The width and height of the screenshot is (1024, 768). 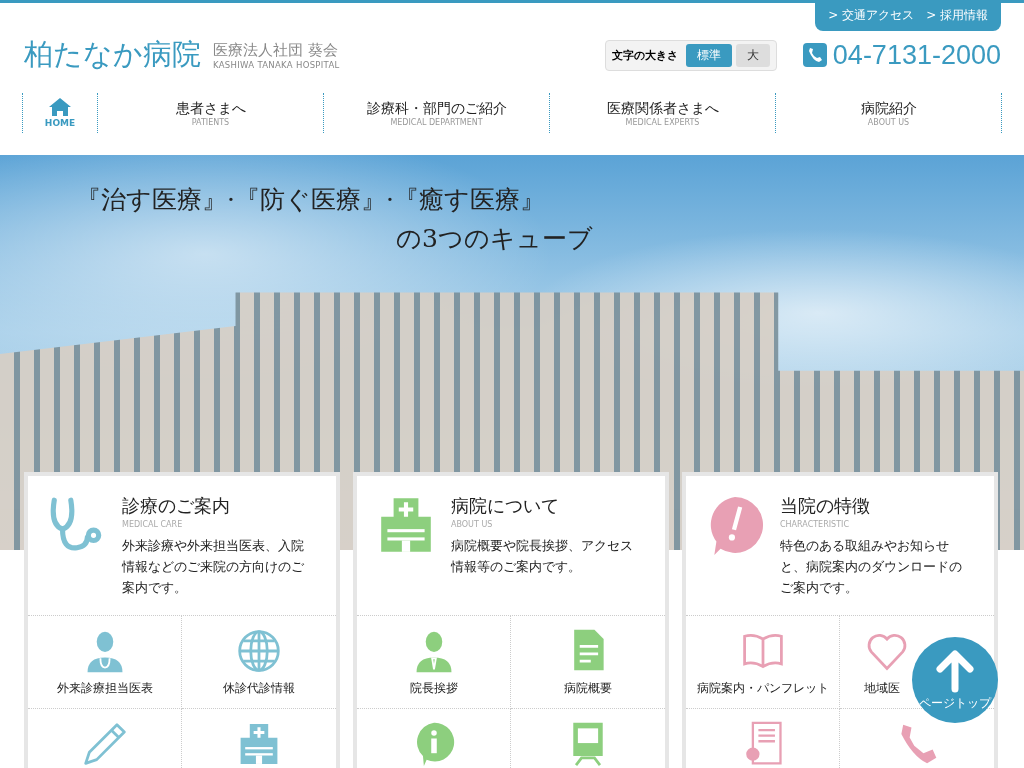 What do you see at coordinates (259, 651) in the screenshot?
I see `globe-icon` at bounding box center [259, 651].